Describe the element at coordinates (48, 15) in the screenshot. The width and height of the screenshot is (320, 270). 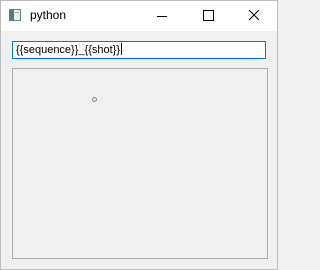
I see `window-title: python` at that location.